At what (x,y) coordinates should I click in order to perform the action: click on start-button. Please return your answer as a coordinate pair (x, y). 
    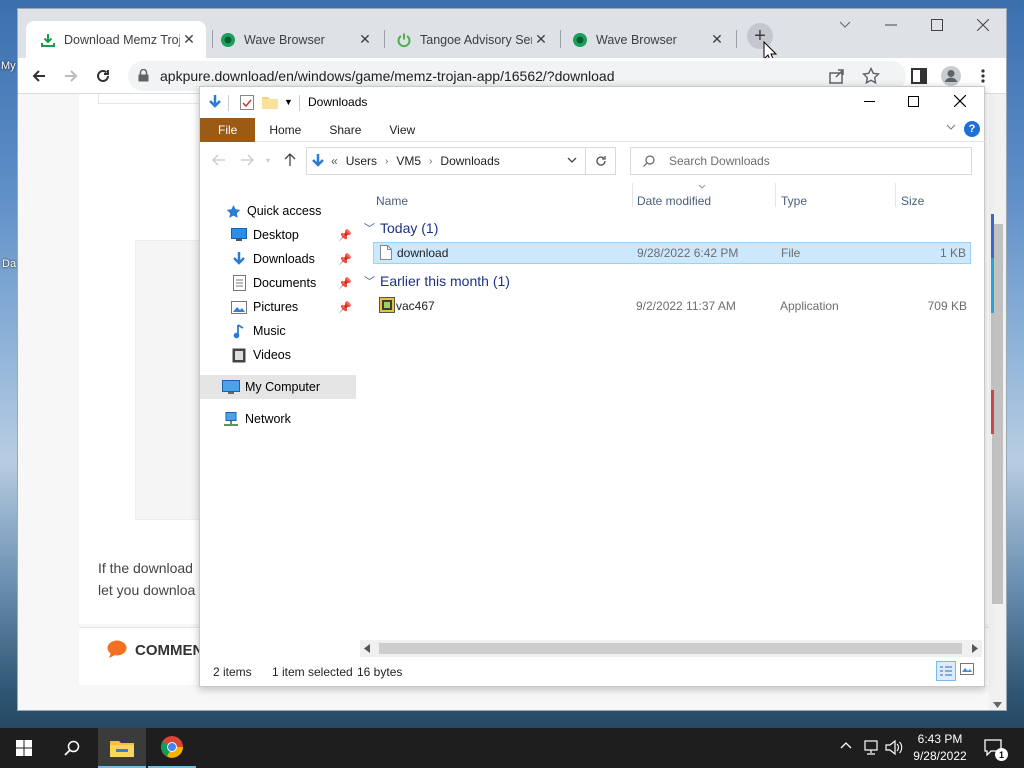
    Looking at the image, I should click on (24, 748).